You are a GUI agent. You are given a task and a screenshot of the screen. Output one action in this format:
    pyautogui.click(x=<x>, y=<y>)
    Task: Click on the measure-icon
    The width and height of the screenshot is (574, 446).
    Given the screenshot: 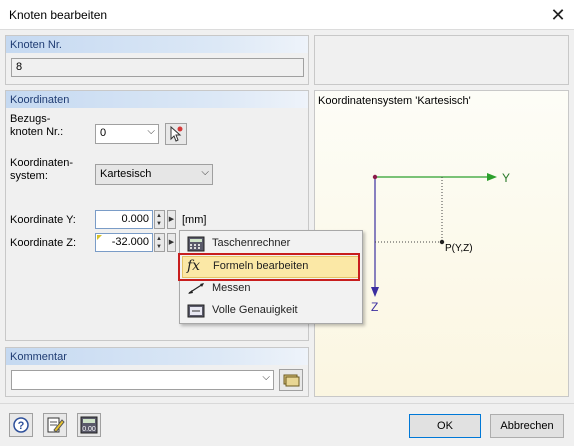 What is the action you would take?
    pyautogui.click(x=196, y=289)
    